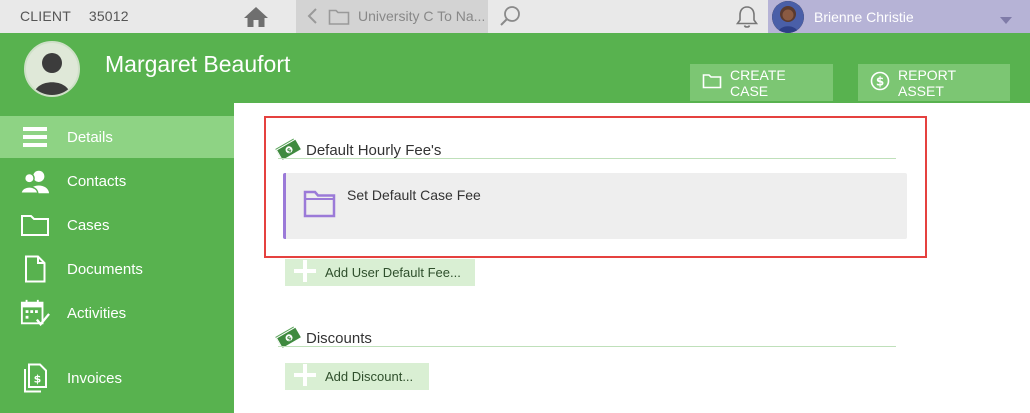 Image resolution: width=1030 pixels, height=413 pixels. Describe the element at coordinates (320, 206) in the screenshot. I see `fee-folder-icon` at that location.